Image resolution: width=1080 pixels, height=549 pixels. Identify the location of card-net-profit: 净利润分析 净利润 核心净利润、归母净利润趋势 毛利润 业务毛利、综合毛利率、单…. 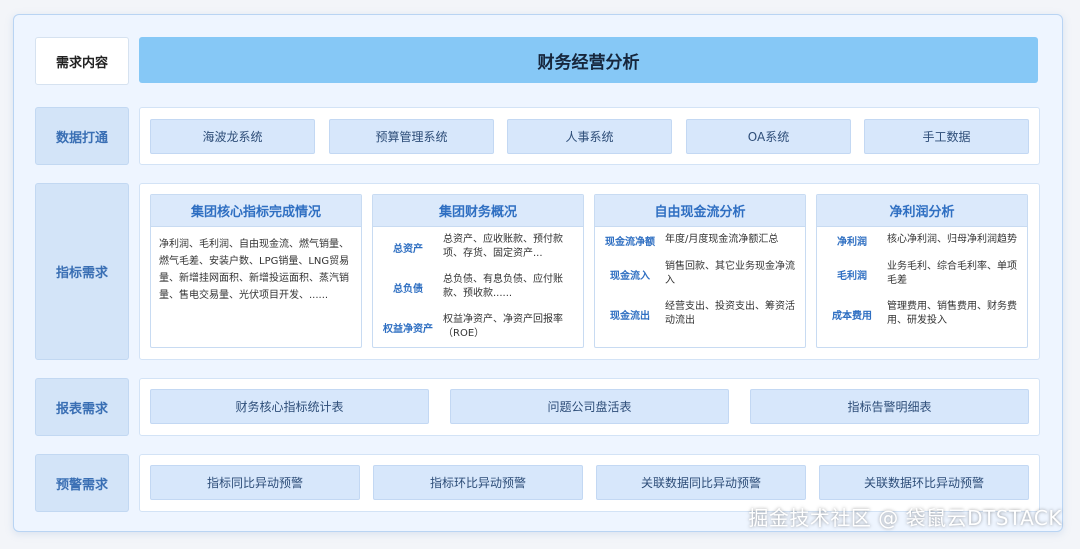
(922, 271).